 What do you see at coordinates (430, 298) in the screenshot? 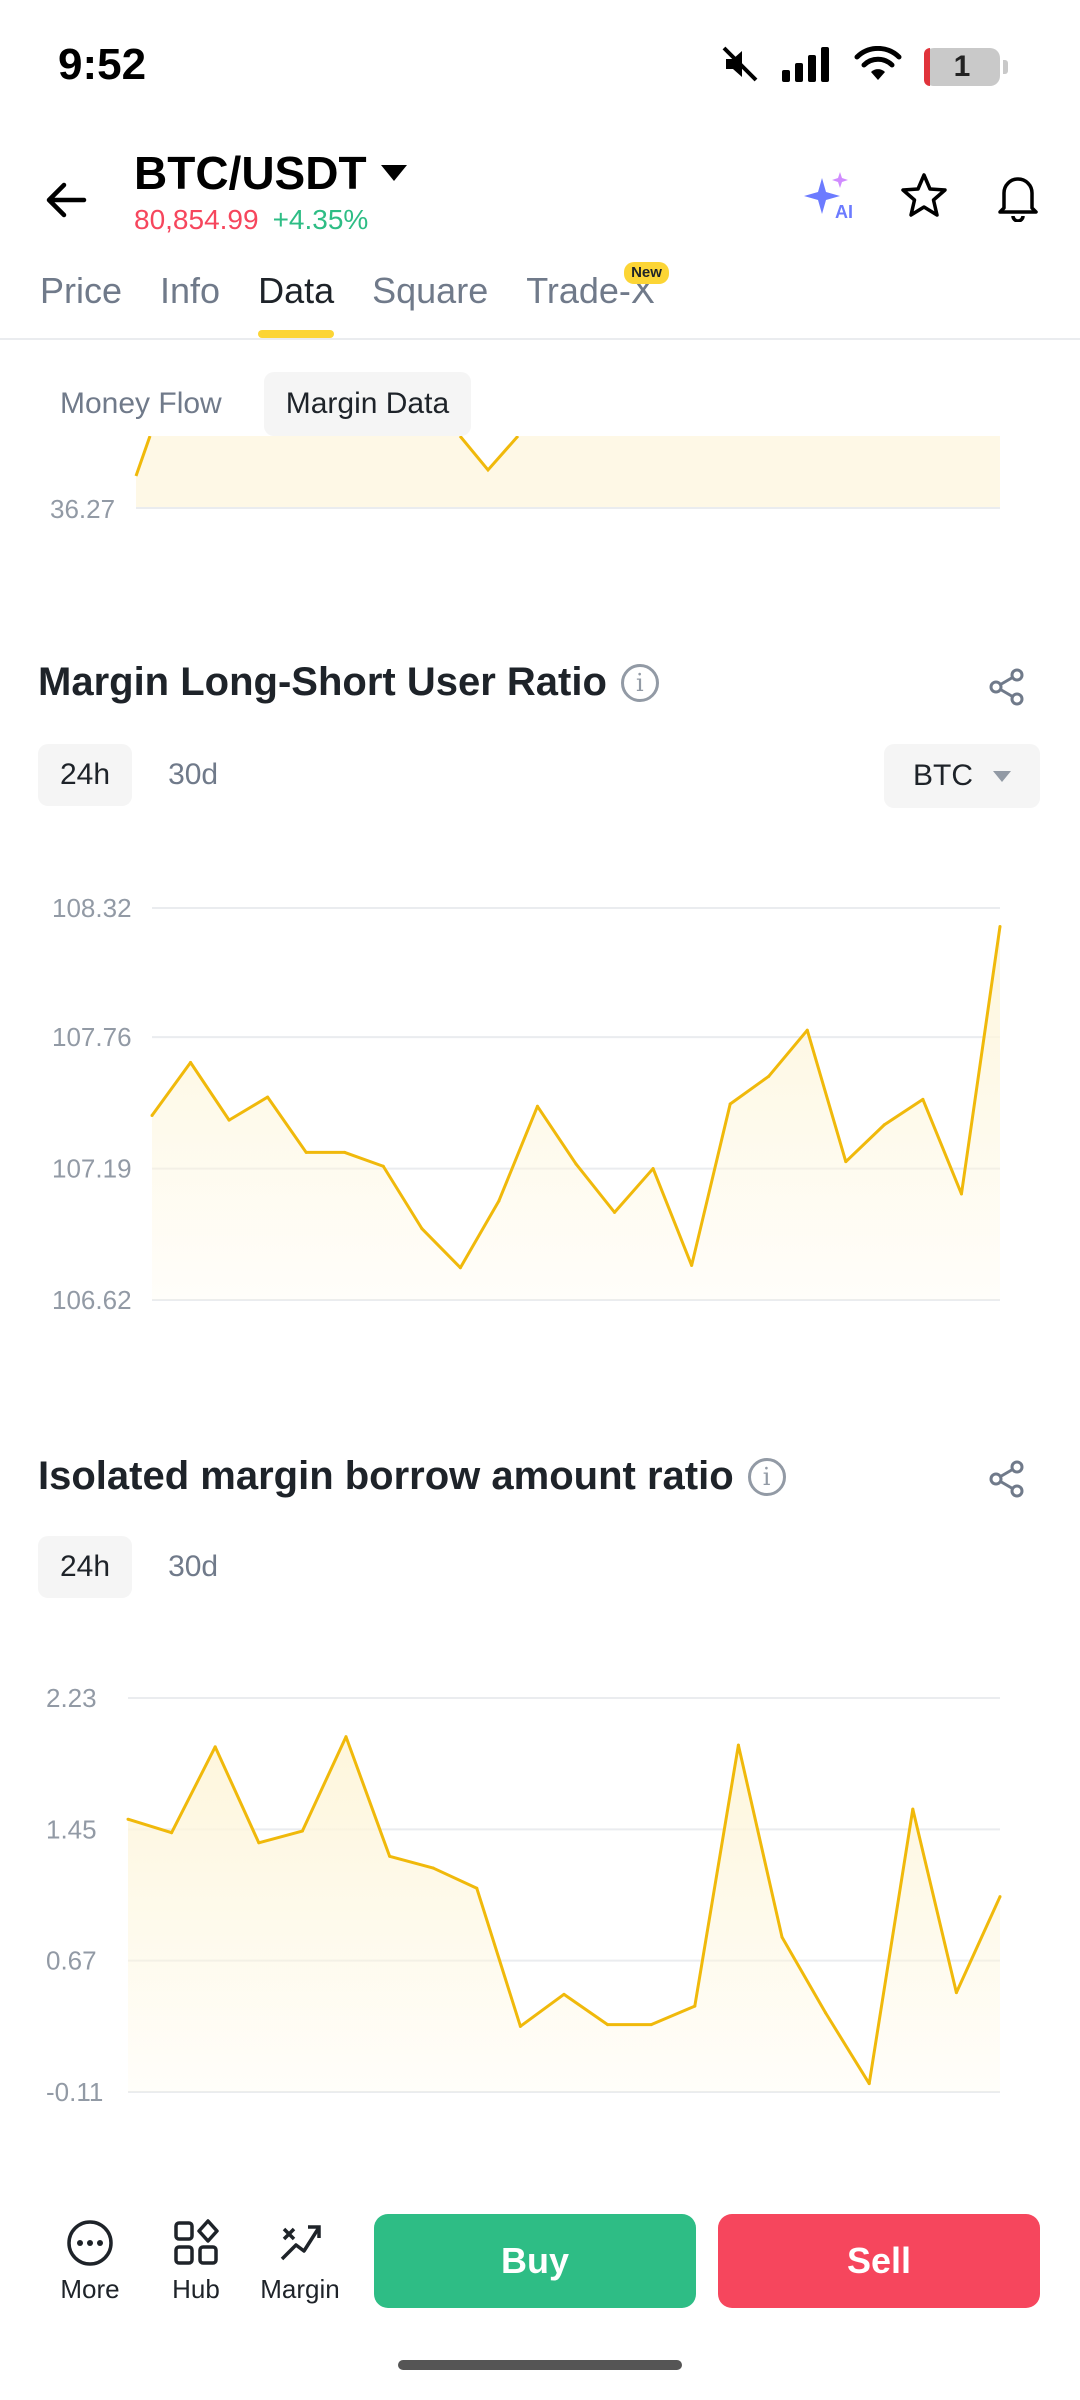
I see `tab-square: Square` at bounding box center [430, 298].